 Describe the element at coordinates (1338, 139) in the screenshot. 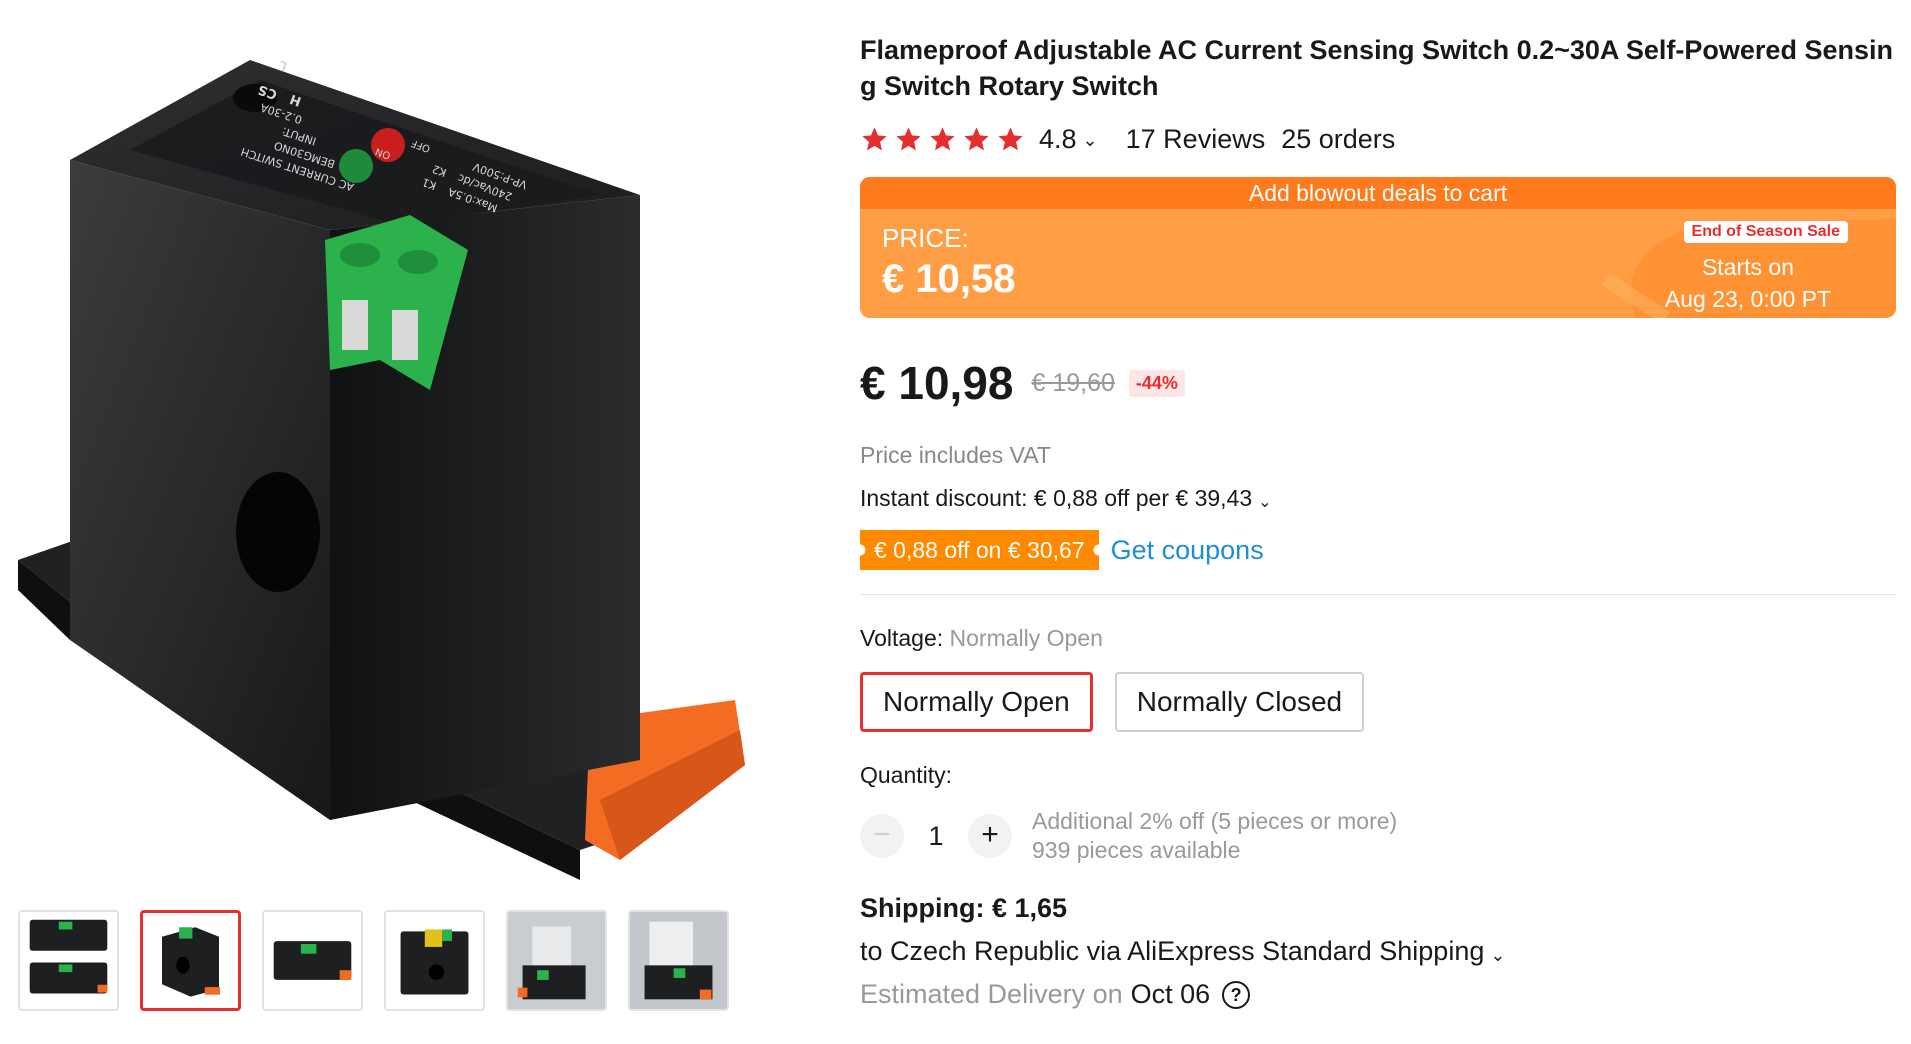

I see `orders-count: 25 orders` at that location.